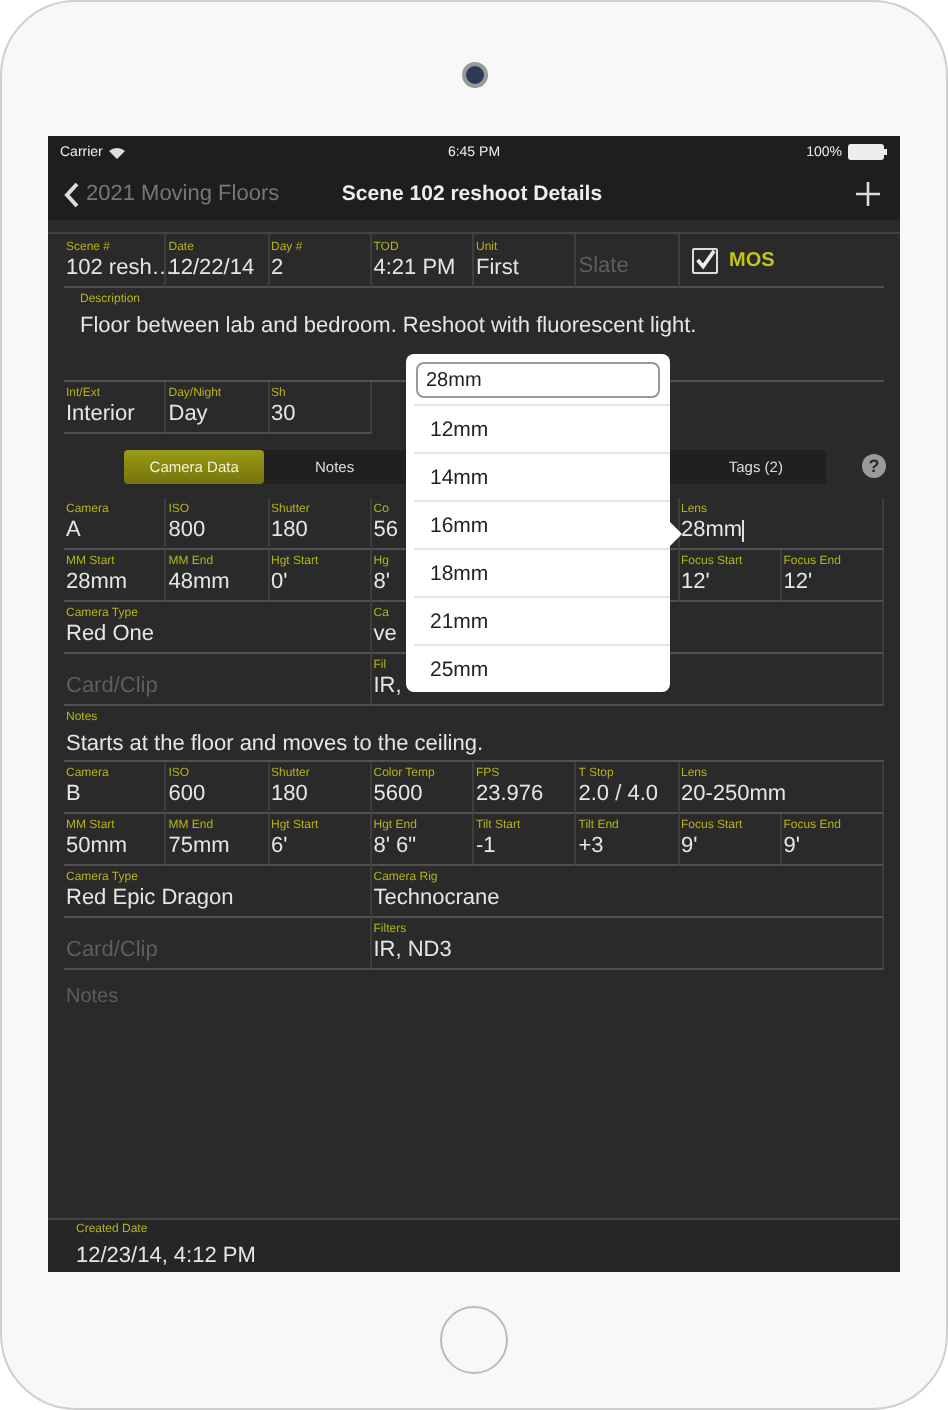  What do you see at coordinates (867, 152) in the screenshot?
I see `battery-icon` at bounding box center [867, 152].